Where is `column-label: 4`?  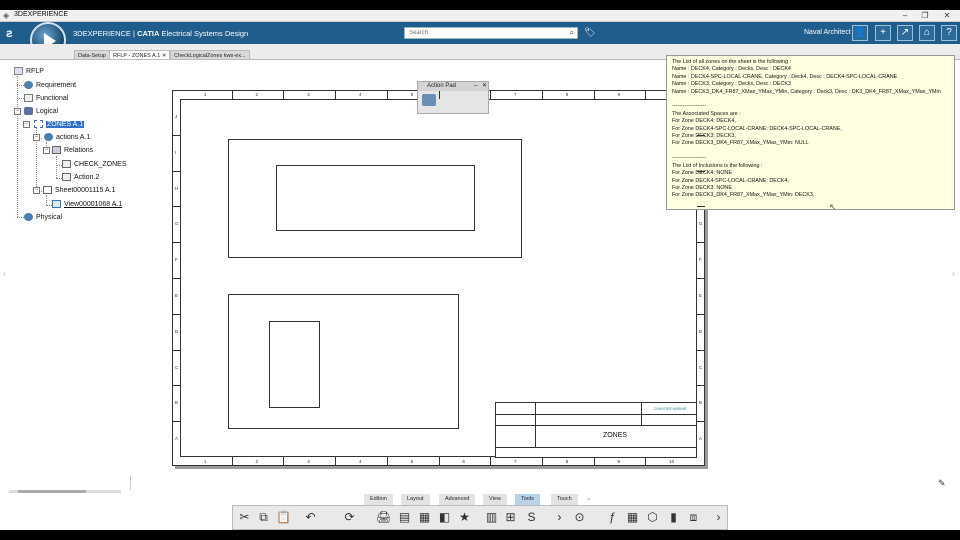 column-label: 4 is located at coordinates (360, 461).